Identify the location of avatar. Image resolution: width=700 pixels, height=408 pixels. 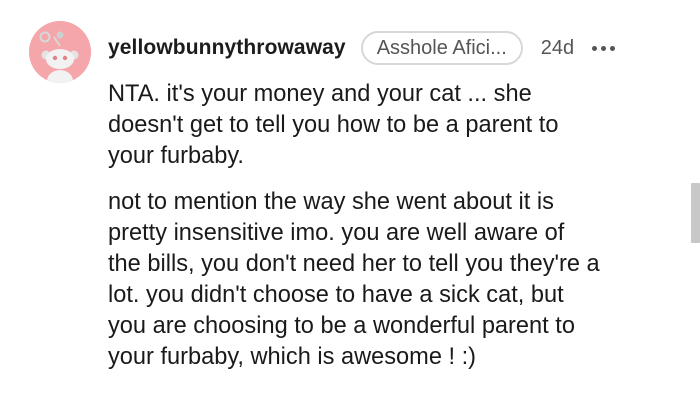
(60, 52).